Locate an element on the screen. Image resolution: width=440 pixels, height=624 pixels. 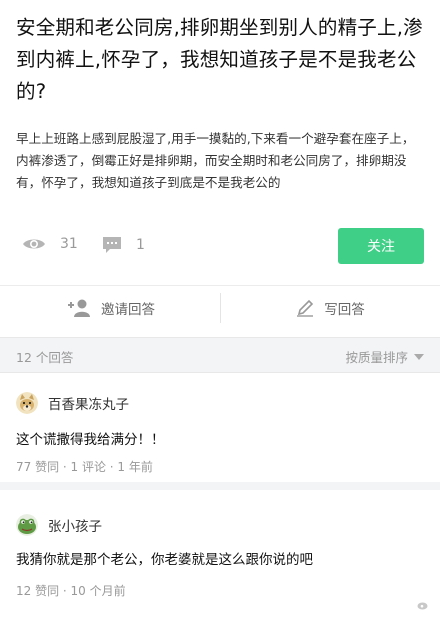
add-user-icon is located at coordinates (79, 308).